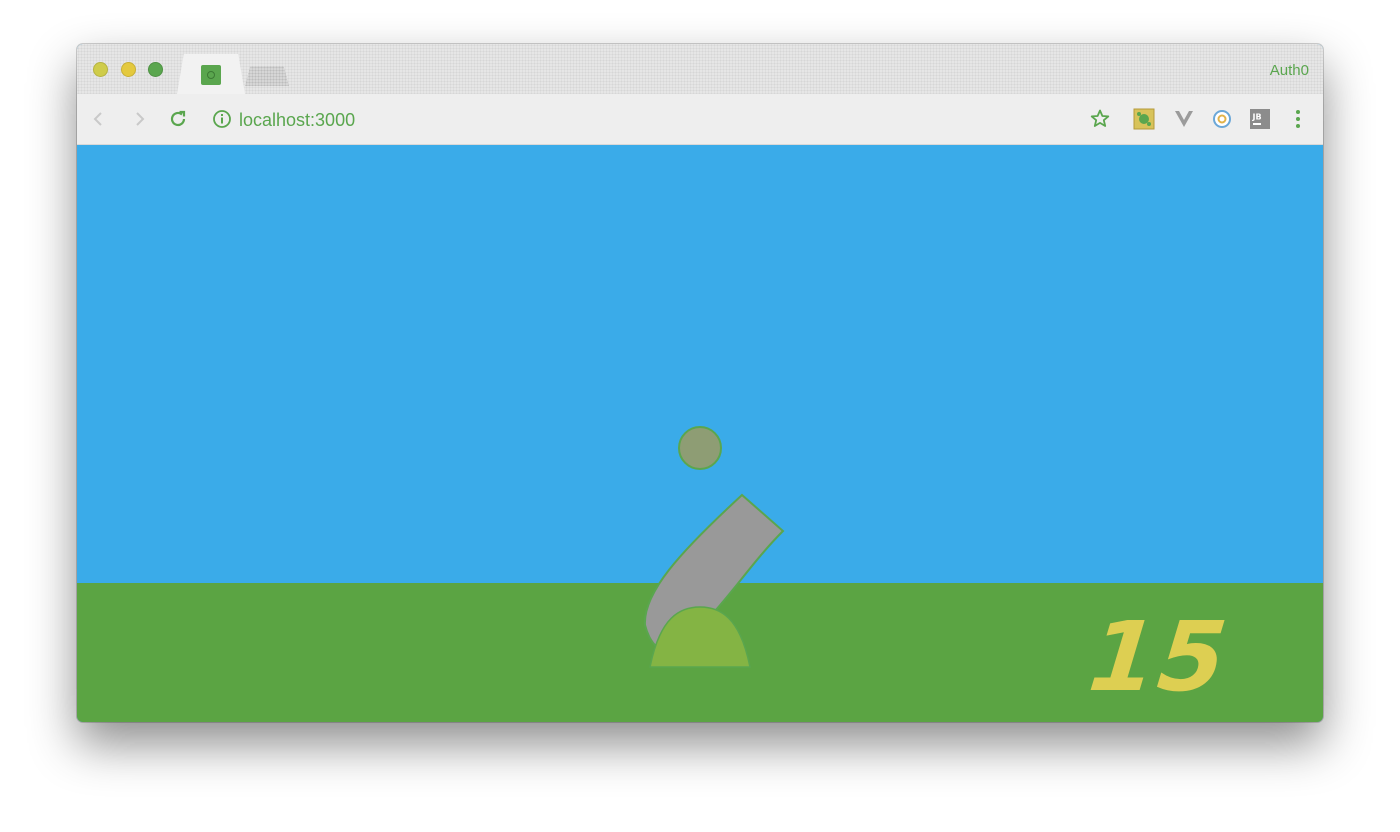 This screenshot has height=832, width=1400. What do you see at coordinates (178, 119) in the screenshot?
I see `reload-icon` at bounding box center [178, 119].